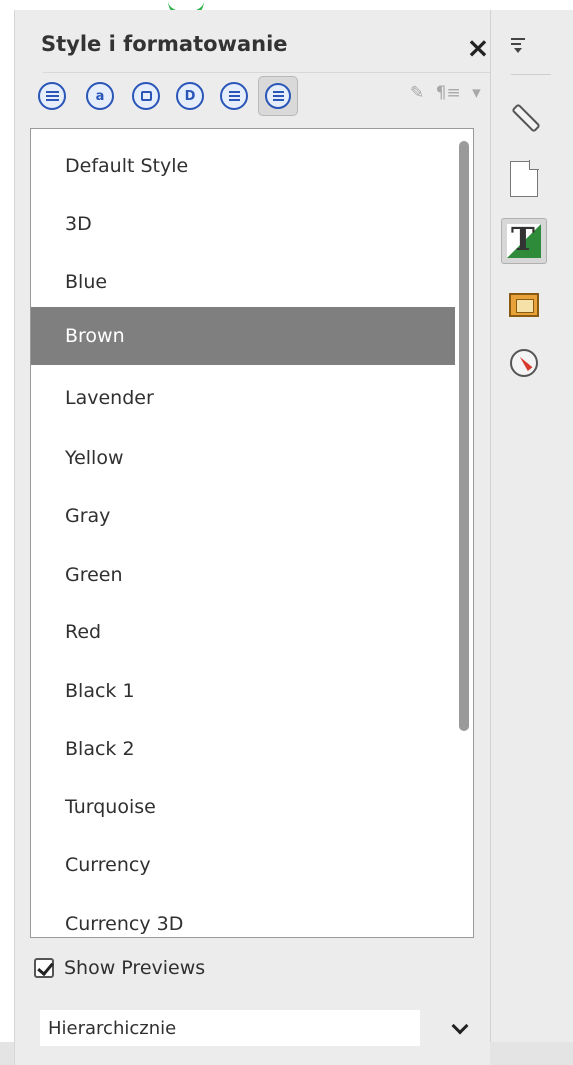  Describe the element at coordinates (230, 1028) in the screenshot. I see `style-filter-select: Hierarchicznie` at that location.